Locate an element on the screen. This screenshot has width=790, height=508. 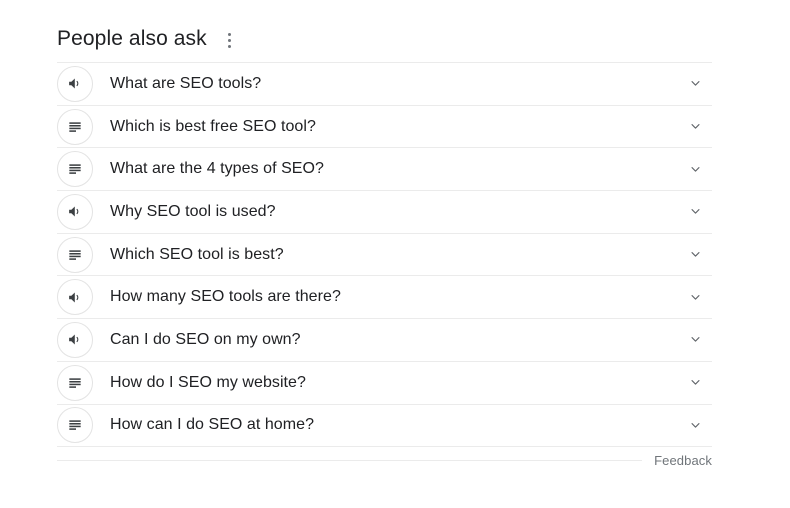
question-row: How many SEO tools are there? is located at coordinates (384, 298).